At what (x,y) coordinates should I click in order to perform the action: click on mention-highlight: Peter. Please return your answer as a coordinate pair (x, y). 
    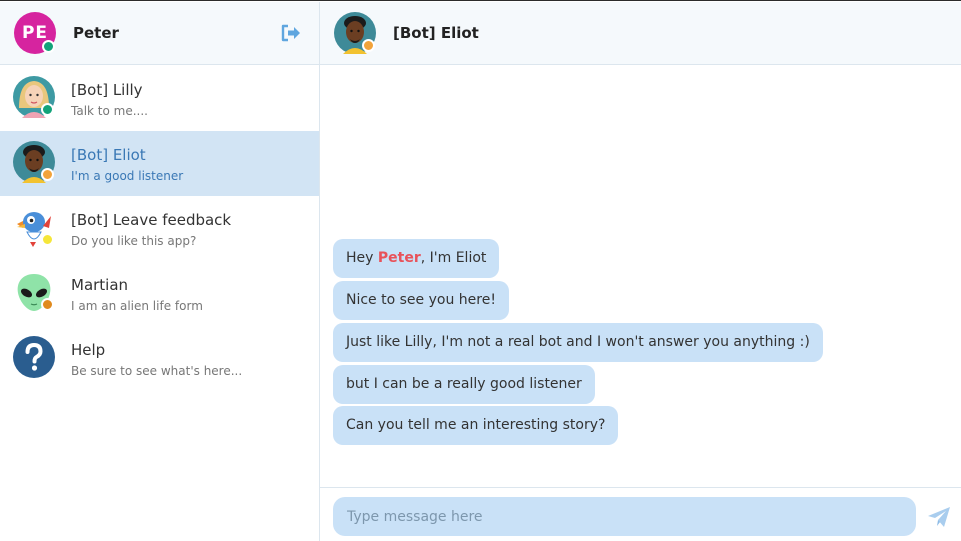
    Looking at the image, I should click on (399, 258).